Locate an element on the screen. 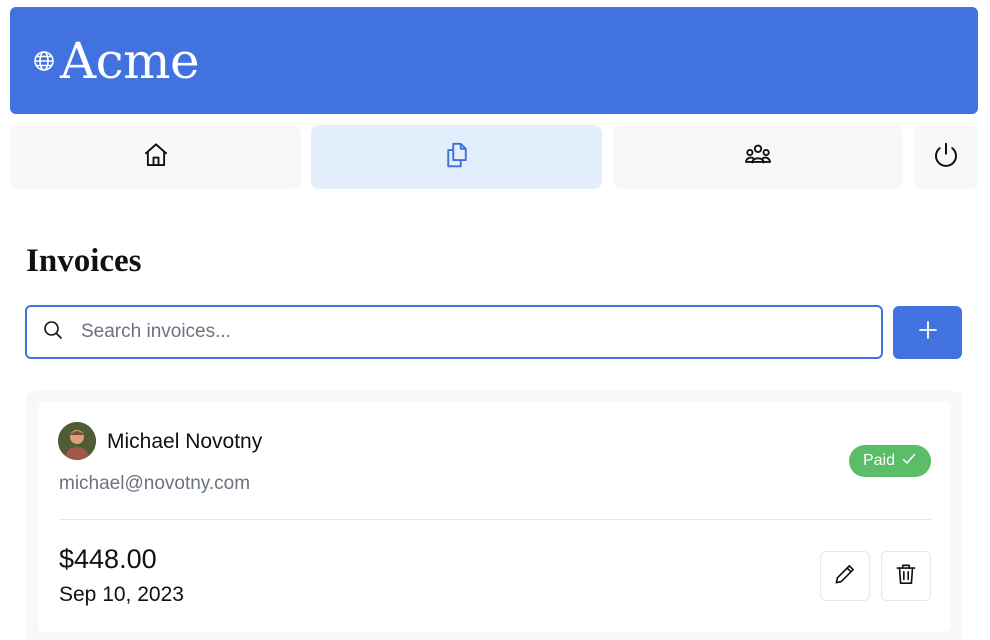  status-label: Paid is located at coordinates (879, 460).